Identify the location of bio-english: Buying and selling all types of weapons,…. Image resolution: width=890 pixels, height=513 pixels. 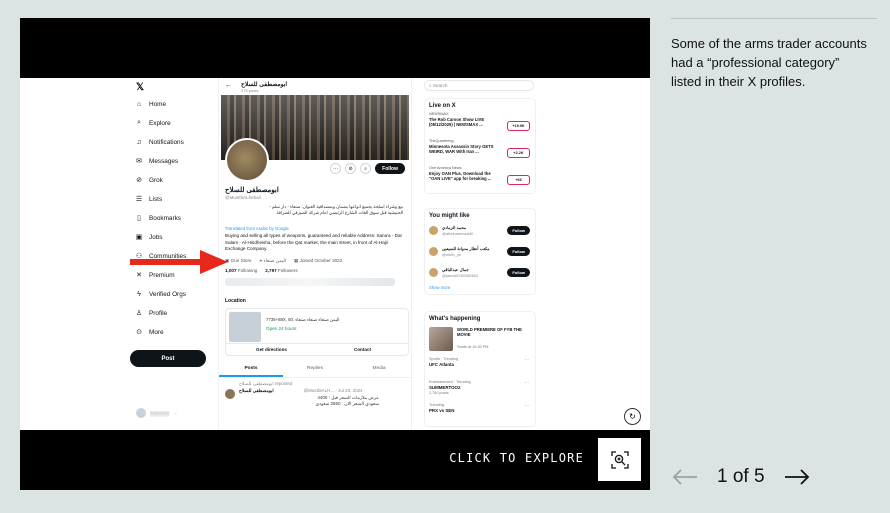
(314, 242).